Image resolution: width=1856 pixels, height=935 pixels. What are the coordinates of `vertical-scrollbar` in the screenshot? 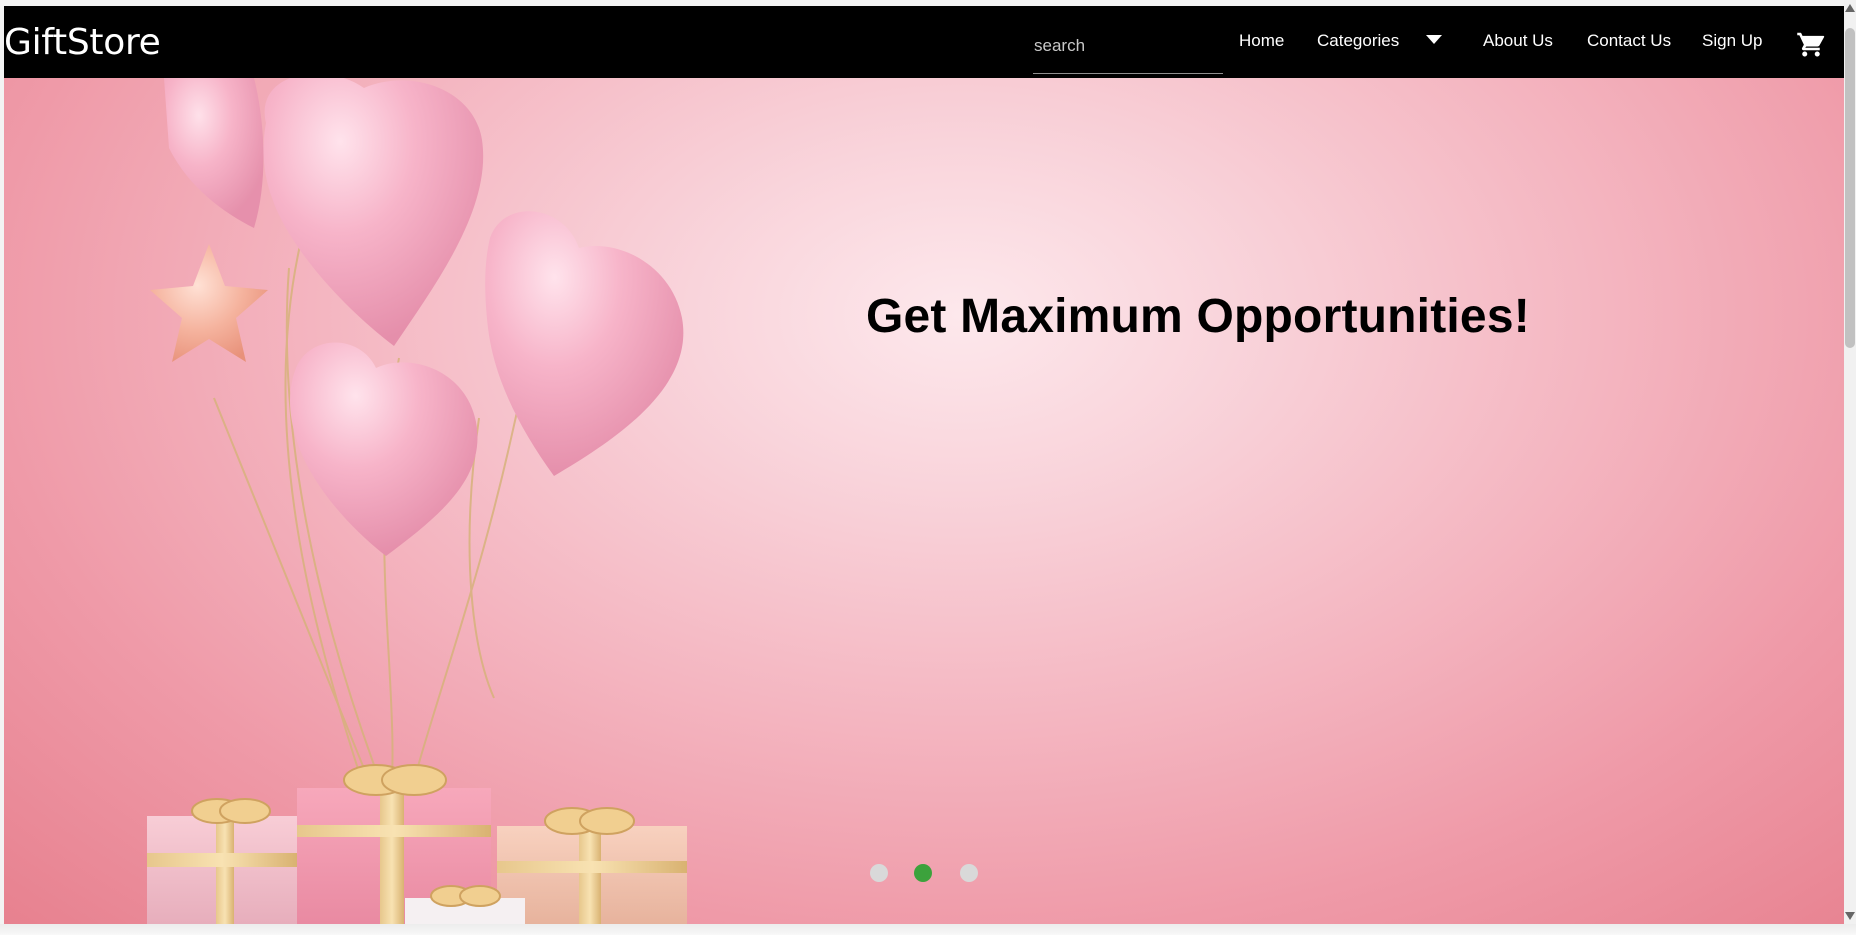 It's located at (1850, 462).